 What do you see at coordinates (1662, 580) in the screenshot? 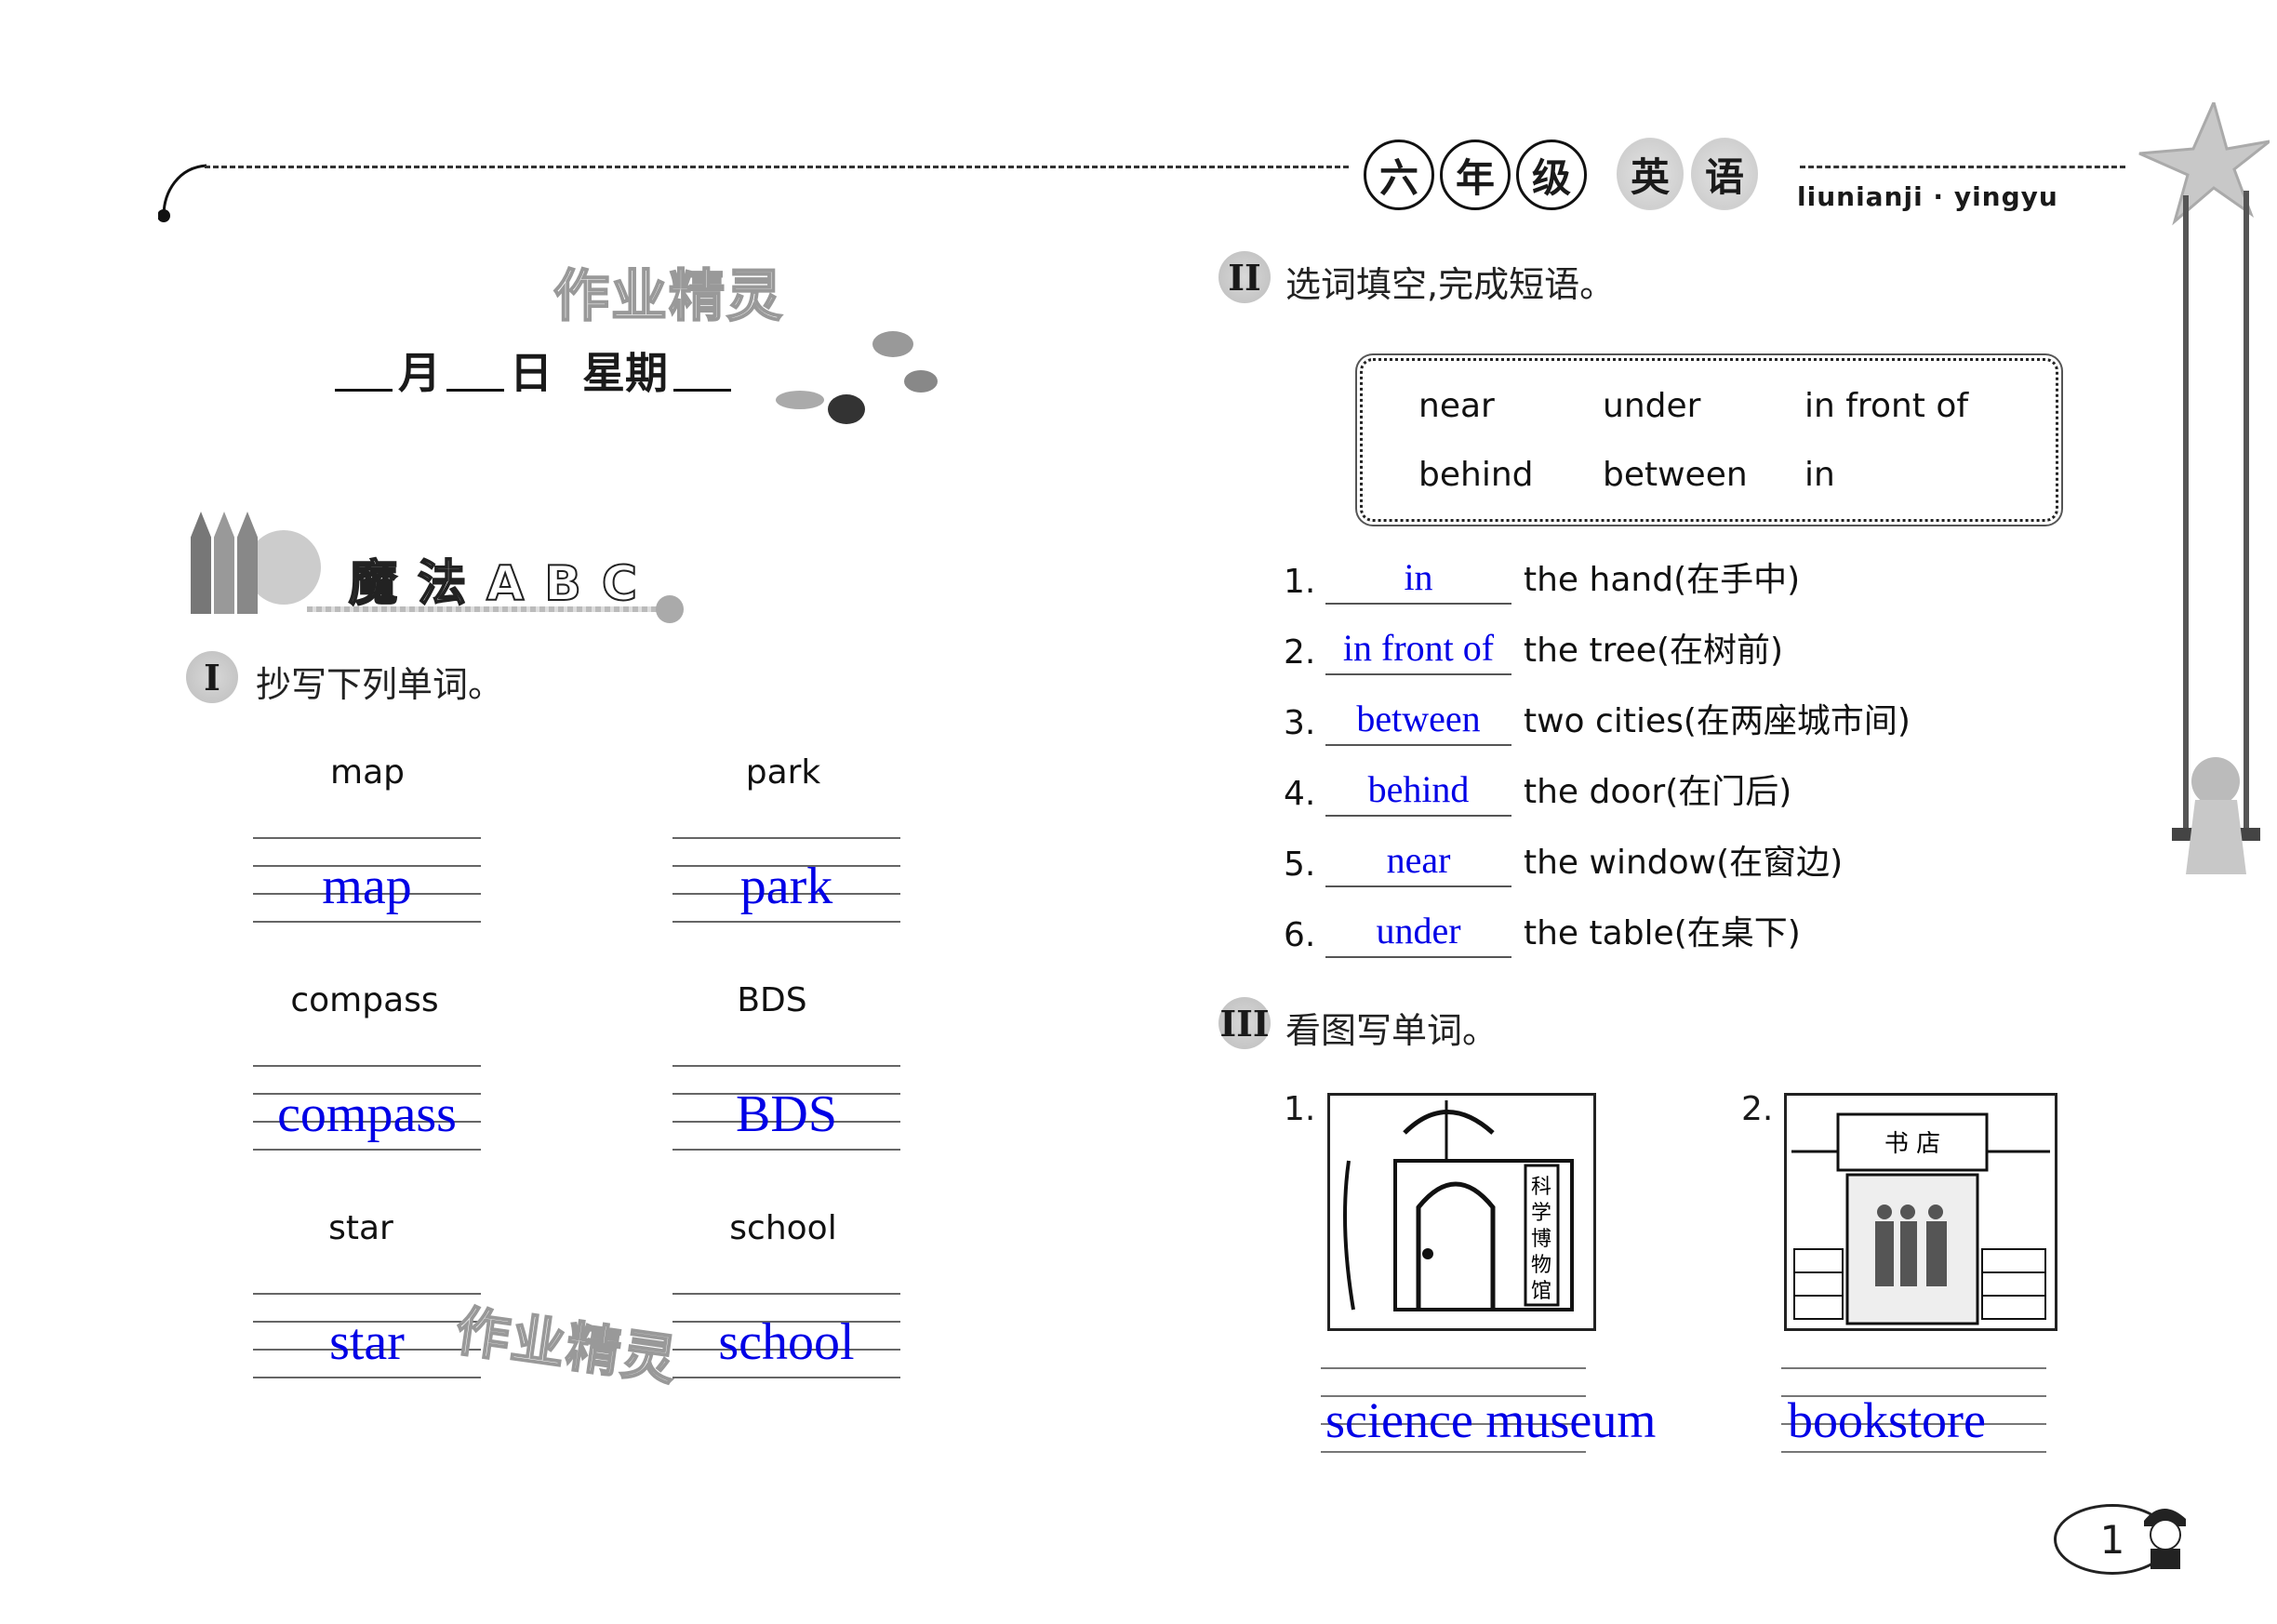
I see `phrase-text: the hand(在手中)` at bounding box center [1662, 580].